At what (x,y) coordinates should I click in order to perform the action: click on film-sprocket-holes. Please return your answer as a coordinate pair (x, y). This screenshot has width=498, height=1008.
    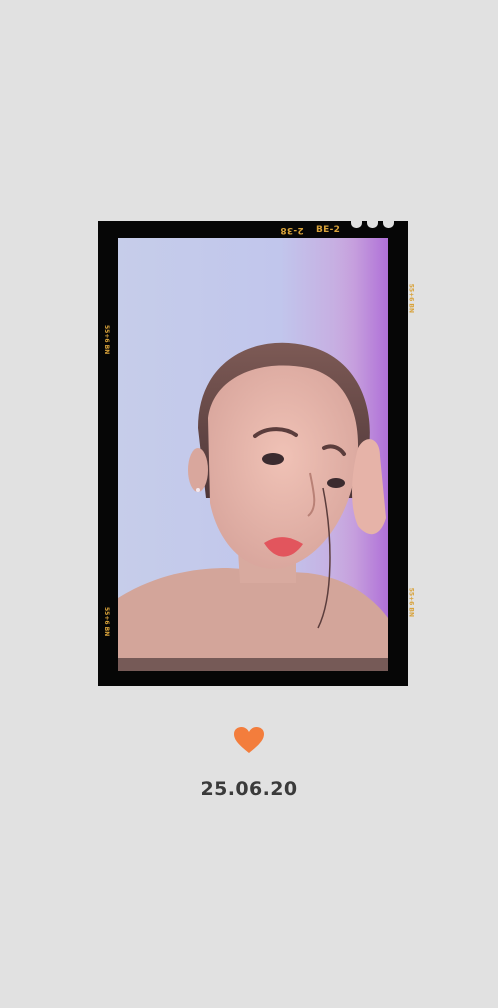
    Looking at the image, I should click on (372, 223).